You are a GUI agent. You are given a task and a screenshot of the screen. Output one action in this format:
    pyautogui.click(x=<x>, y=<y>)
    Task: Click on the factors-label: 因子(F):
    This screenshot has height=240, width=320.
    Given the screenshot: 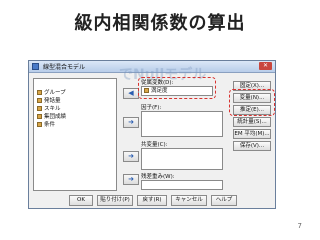 What is the action you would take?
    pyautogui.click(x=151, y=108)
    